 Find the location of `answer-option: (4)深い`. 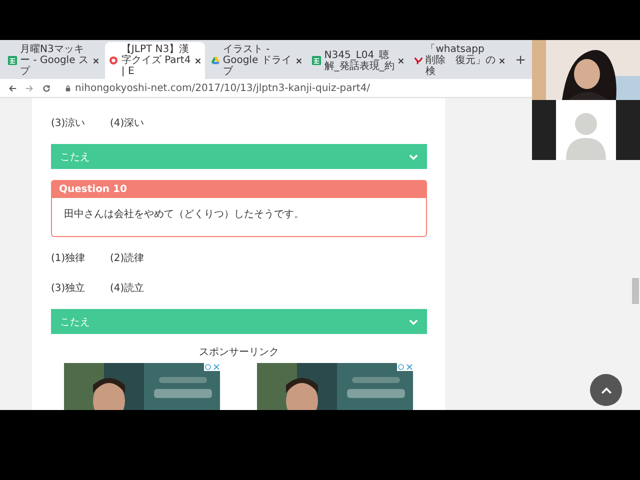

answer-option: (4)深い is located at coordinates (139, 123).